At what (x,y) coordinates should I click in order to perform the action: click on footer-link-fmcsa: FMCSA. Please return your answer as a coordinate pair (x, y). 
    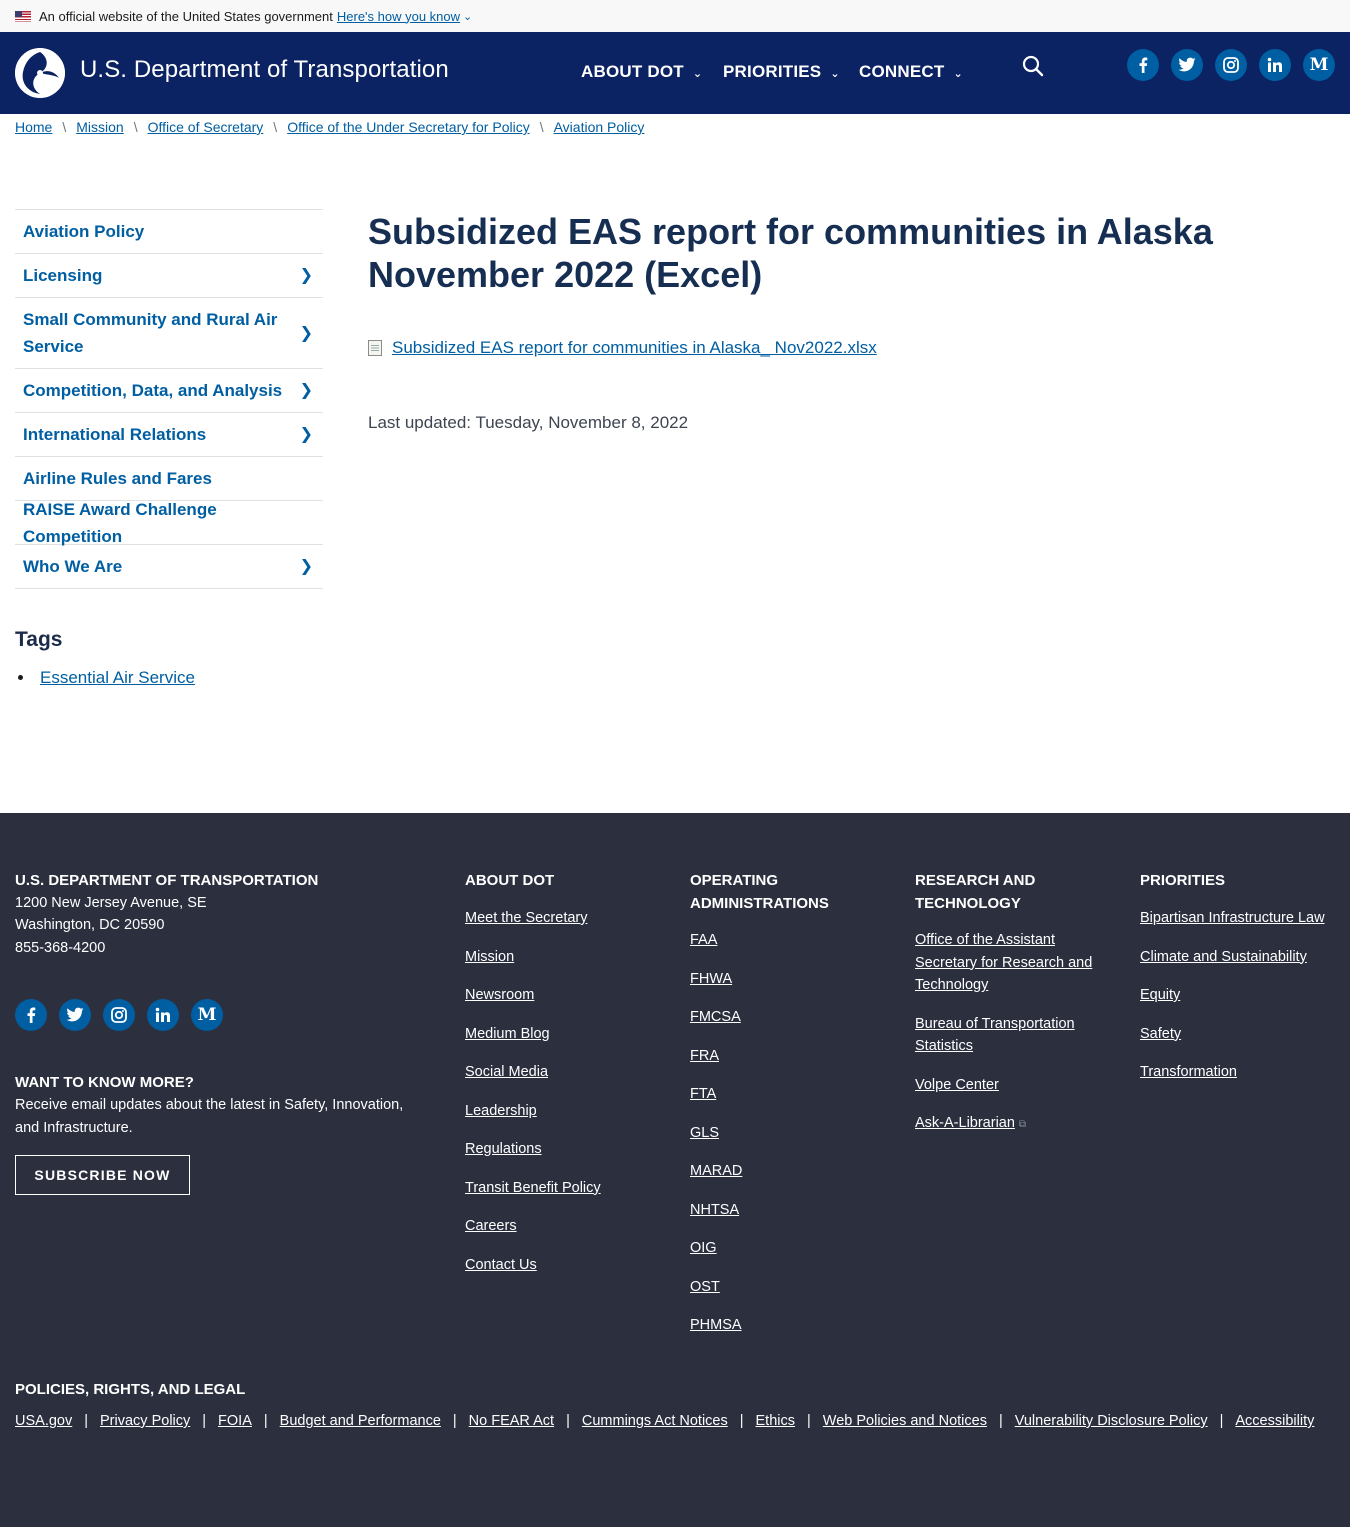
    Looking at the image, I should click on (715, 1017).